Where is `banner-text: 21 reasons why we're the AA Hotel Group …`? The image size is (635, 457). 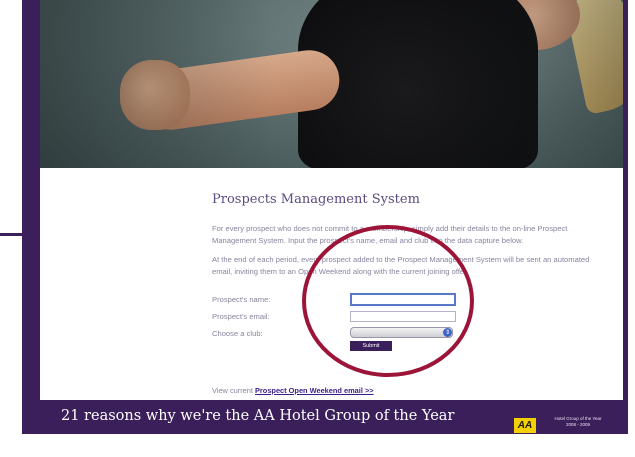
banner-text: 21 reasons why we're the AA Hotel Group … is located at coordinates (258, 416).